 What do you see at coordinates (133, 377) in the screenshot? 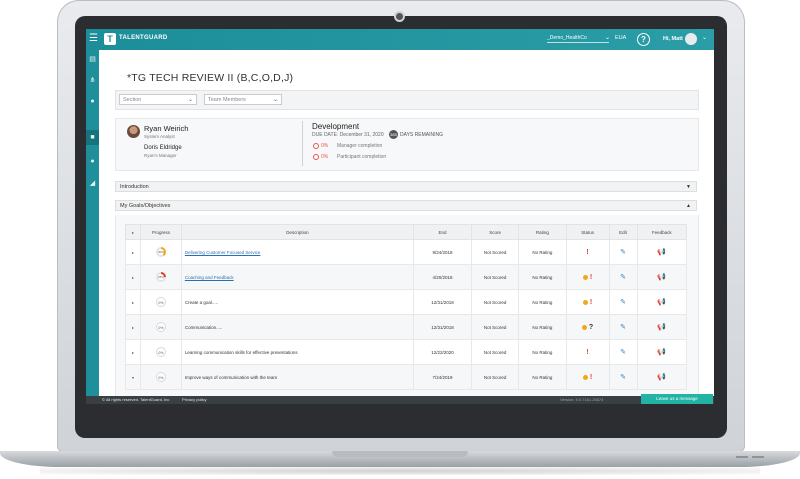
I see `row-expander: ▾` at bounding box center [133, 377].